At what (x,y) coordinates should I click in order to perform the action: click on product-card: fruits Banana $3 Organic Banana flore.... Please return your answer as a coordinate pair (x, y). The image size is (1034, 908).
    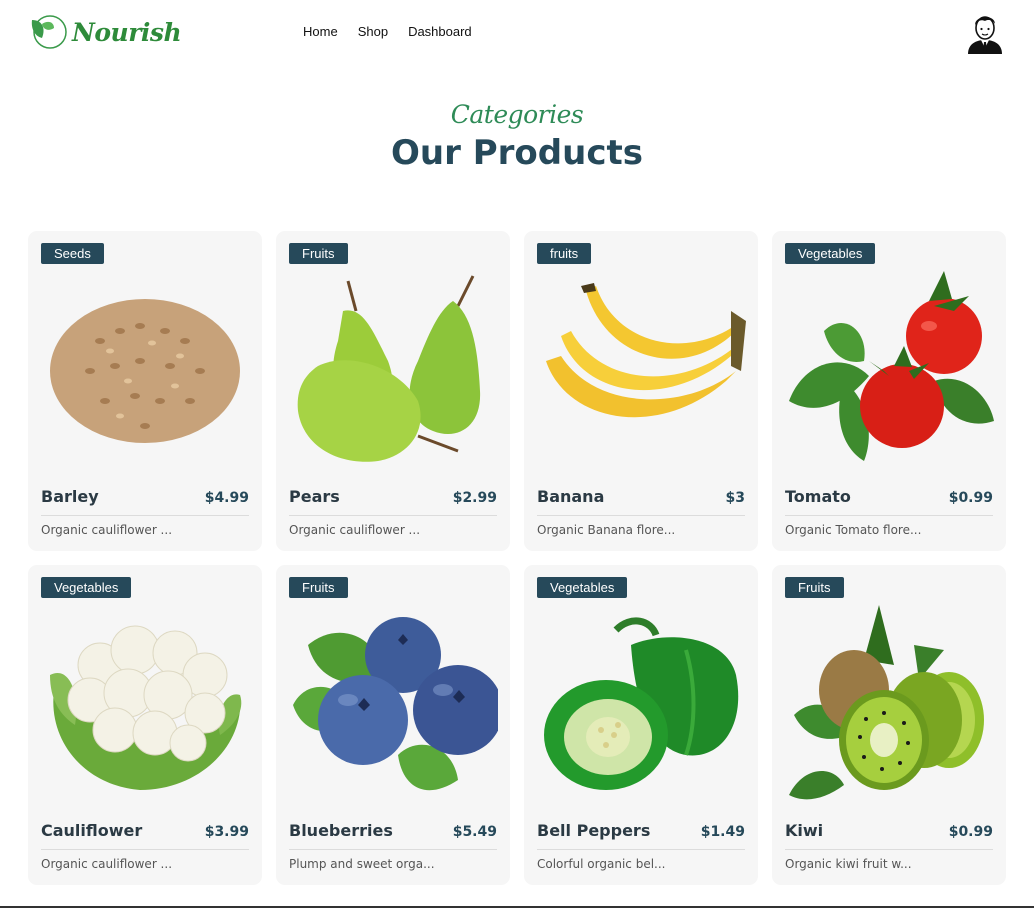
    Looking at the image, I should click on (641, 391).